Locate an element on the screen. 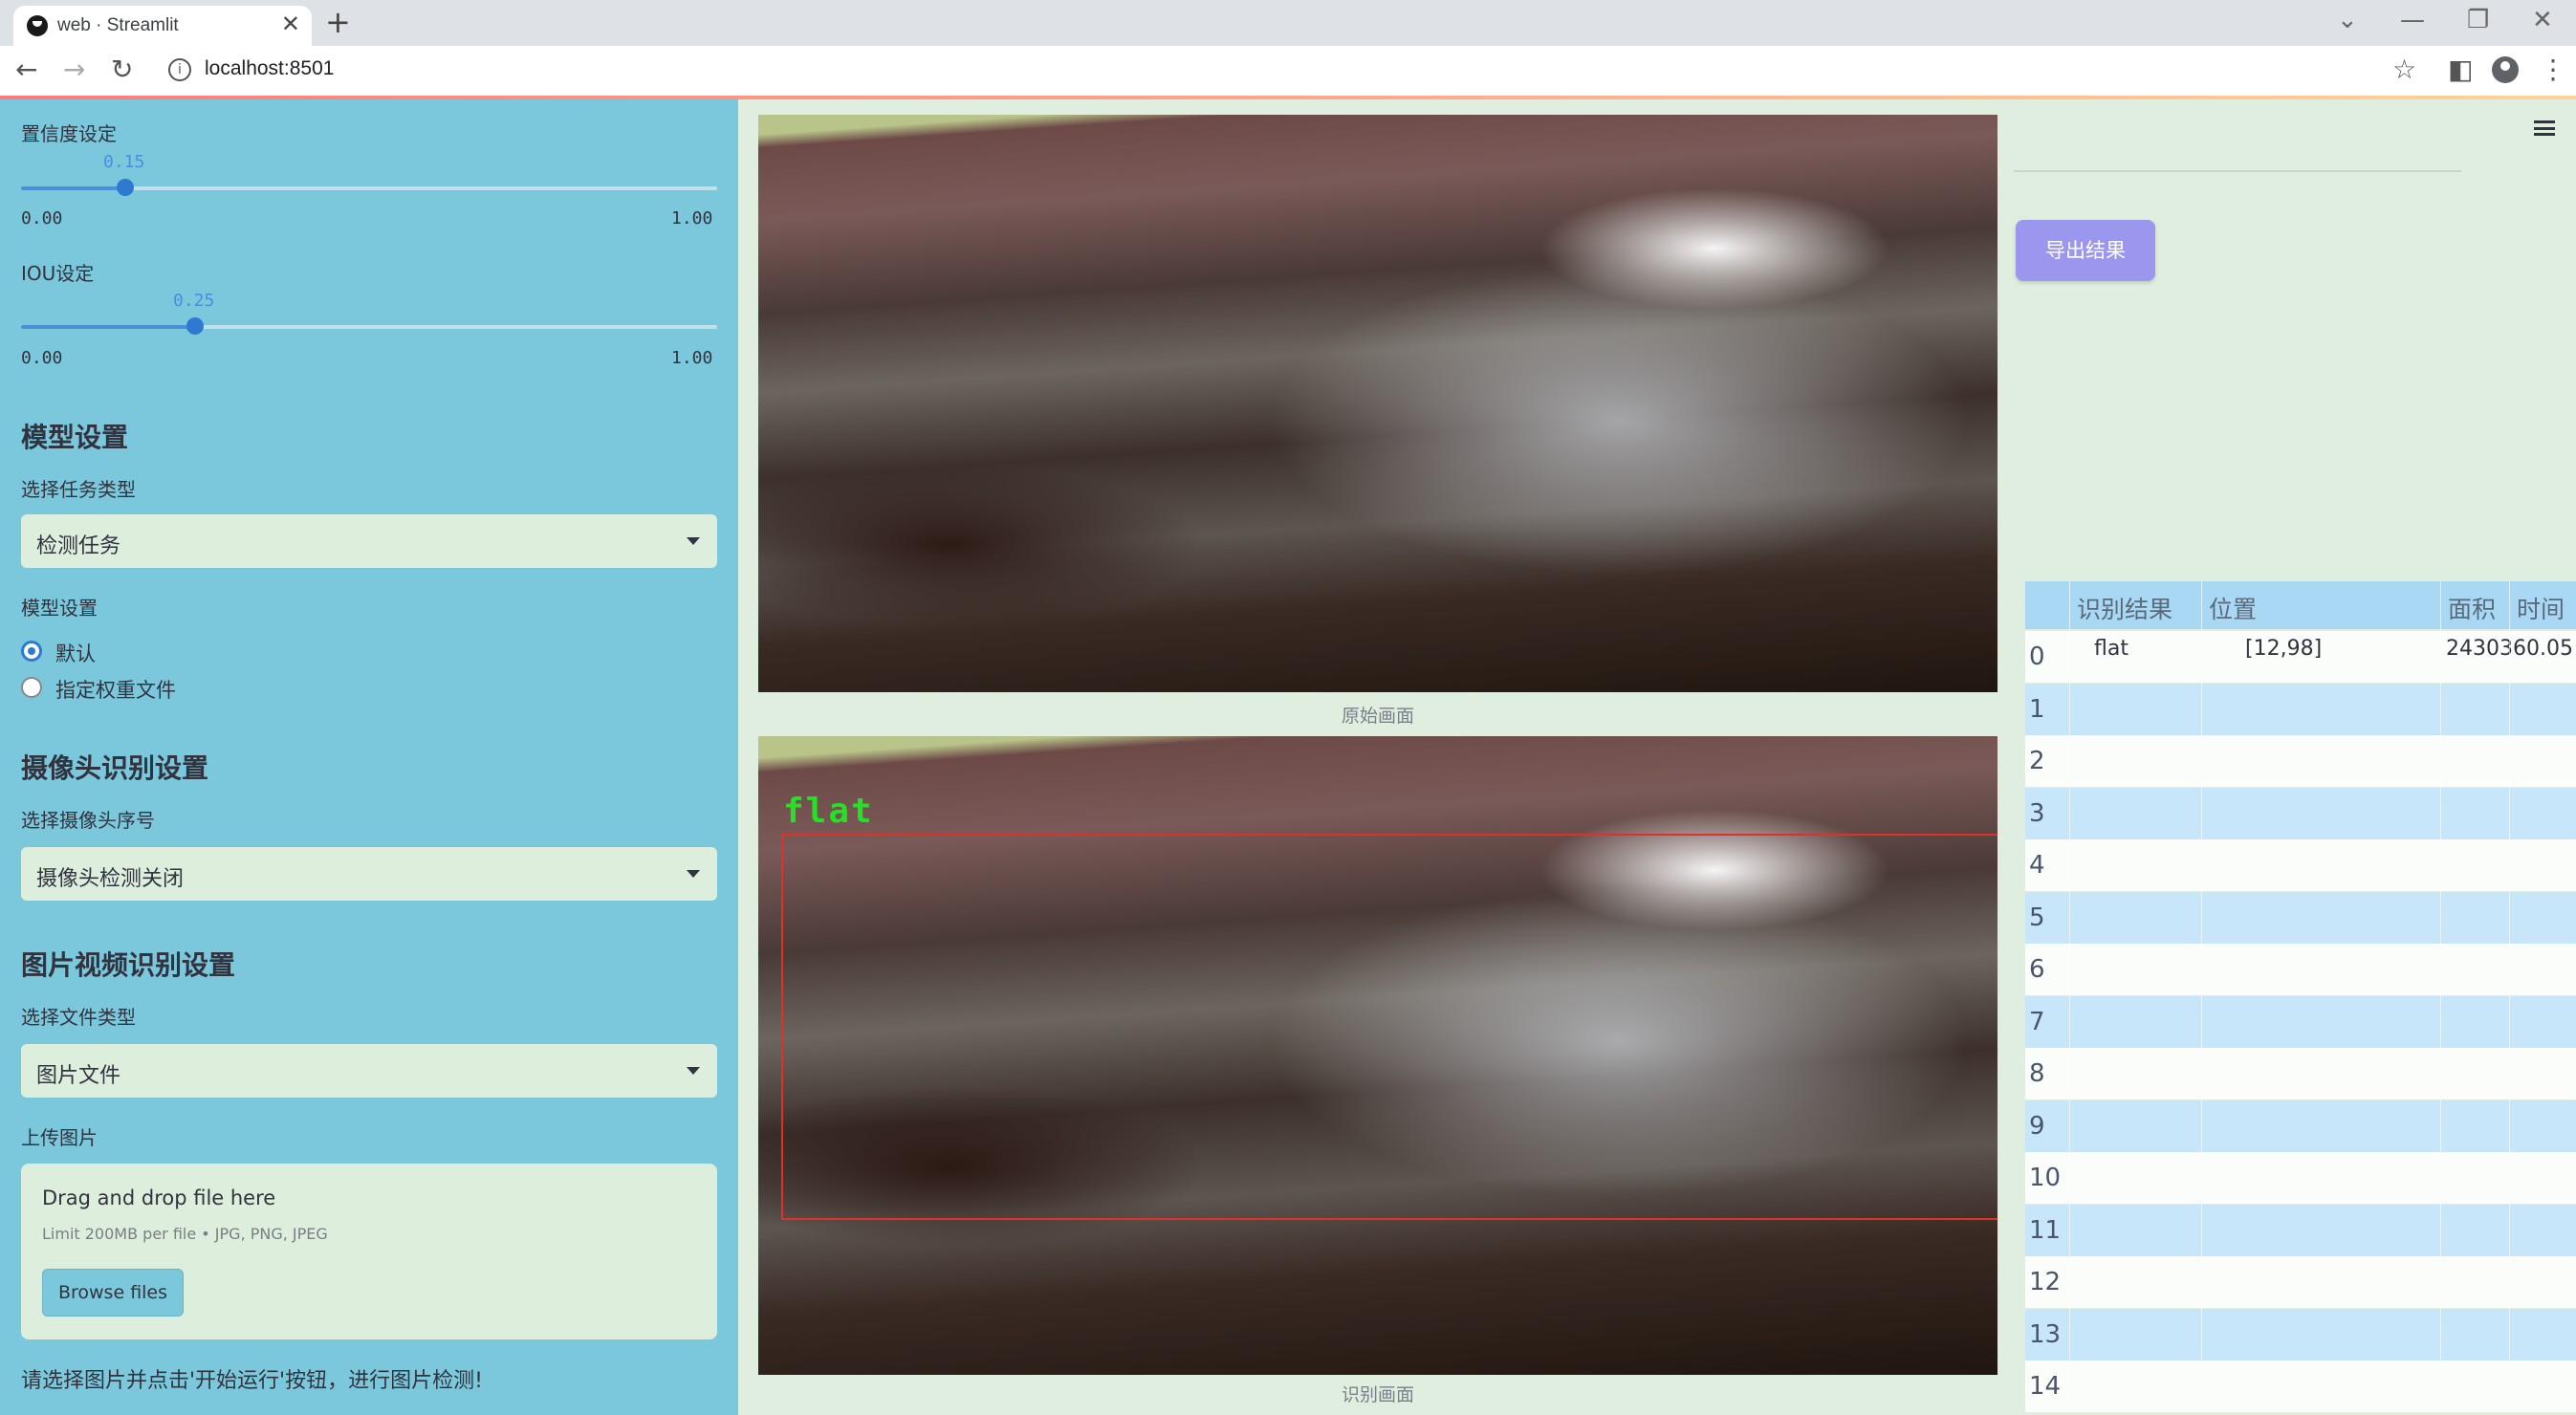 This screenshot has width=2576, height=1415. table-row: 2 is located at coordinates (2300, 761).